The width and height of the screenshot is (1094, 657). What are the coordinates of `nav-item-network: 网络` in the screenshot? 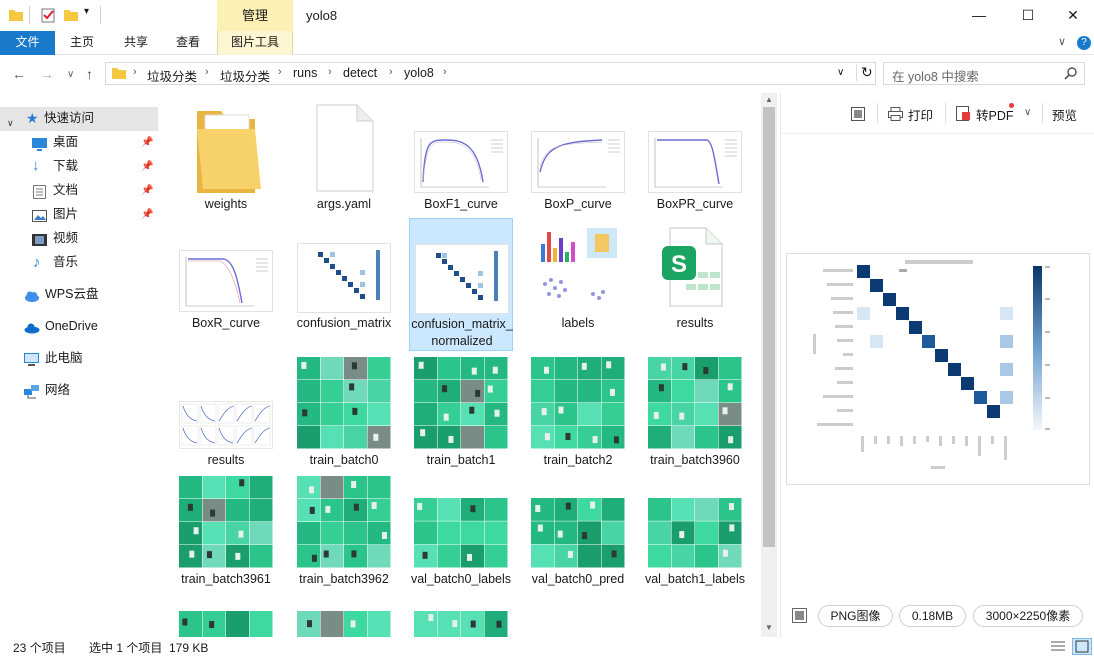 It's located at (79, 391).